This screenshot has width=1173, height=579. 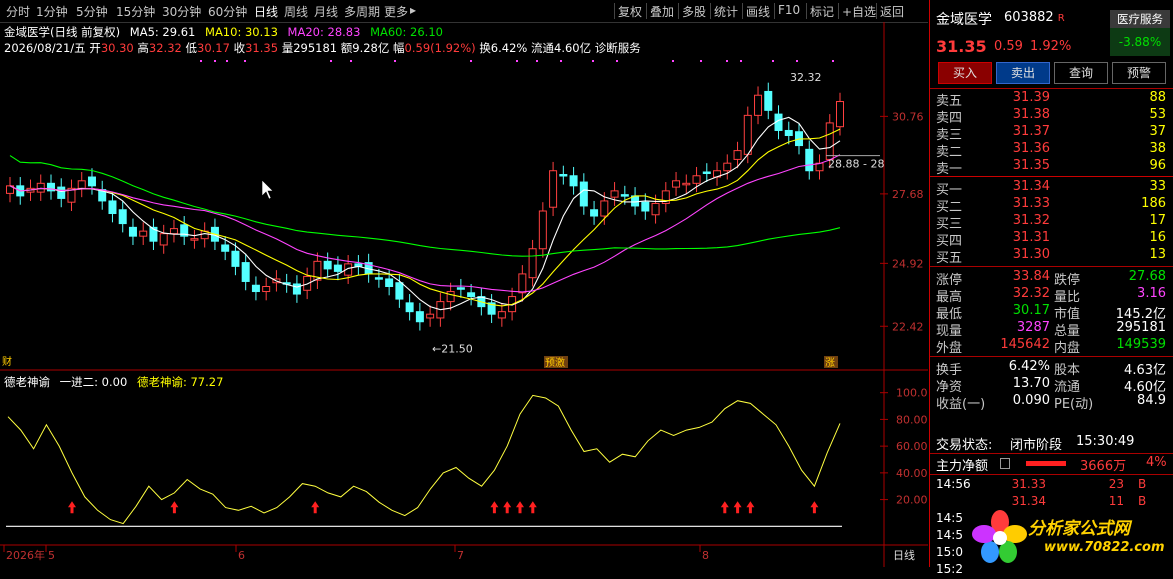 I want to click on period-label: 日线, so click(x=904, y=555).